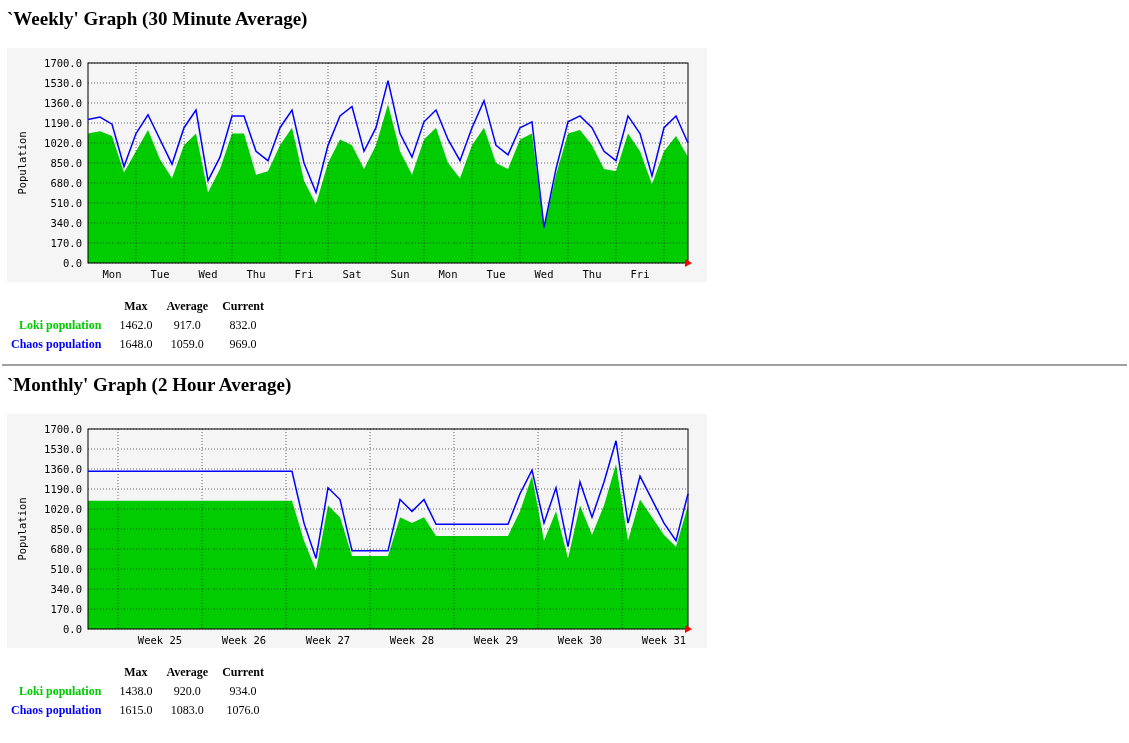 Image resolution: width=1129 pixels, height=743 pixels. What do you see at coordinates (243, 325) in the screenshot?
I see `table-cell-text: 832.0` at bounding box center [243, 325].